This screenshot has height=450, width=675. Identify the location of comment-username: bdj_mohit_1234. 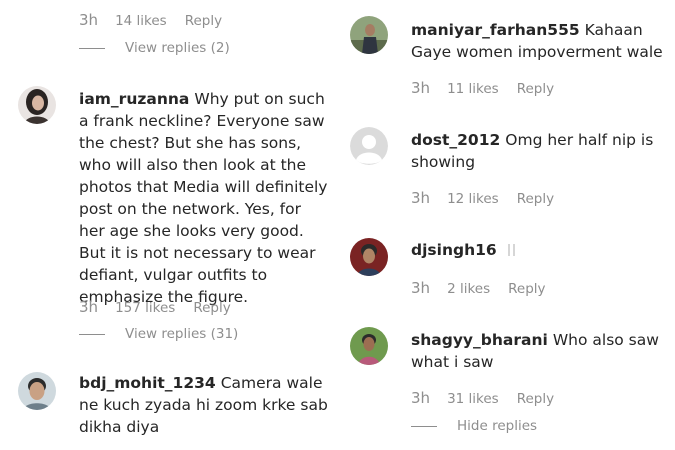
(147, 383).